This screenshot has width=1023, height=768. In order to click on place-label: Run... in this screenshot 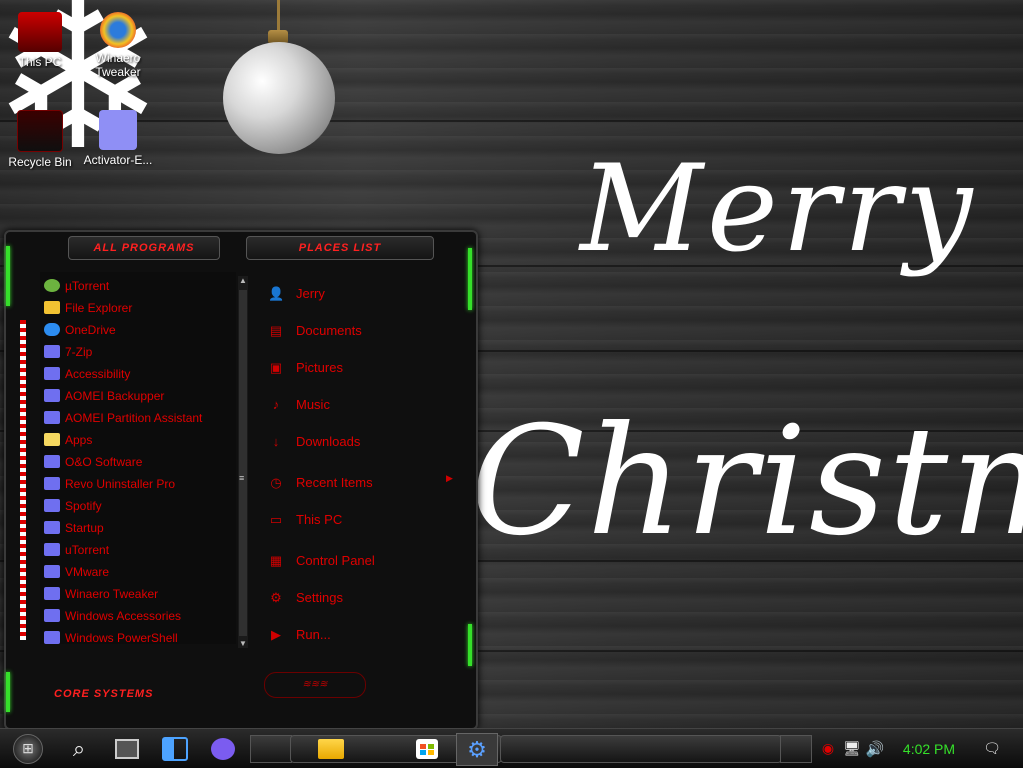, I will do `click(313, 634)`.